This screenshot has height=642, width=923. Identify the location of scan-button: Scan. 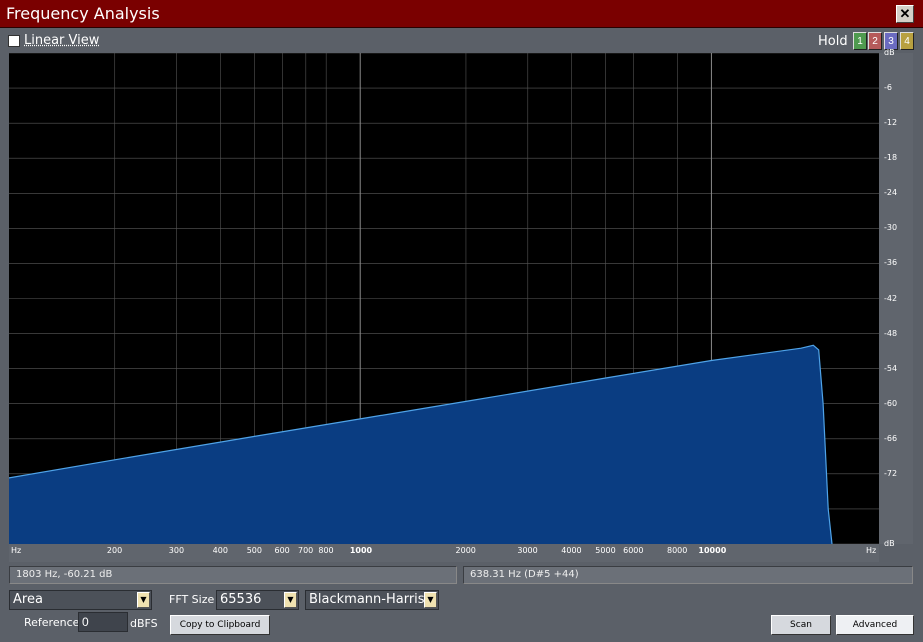
(801, 625).